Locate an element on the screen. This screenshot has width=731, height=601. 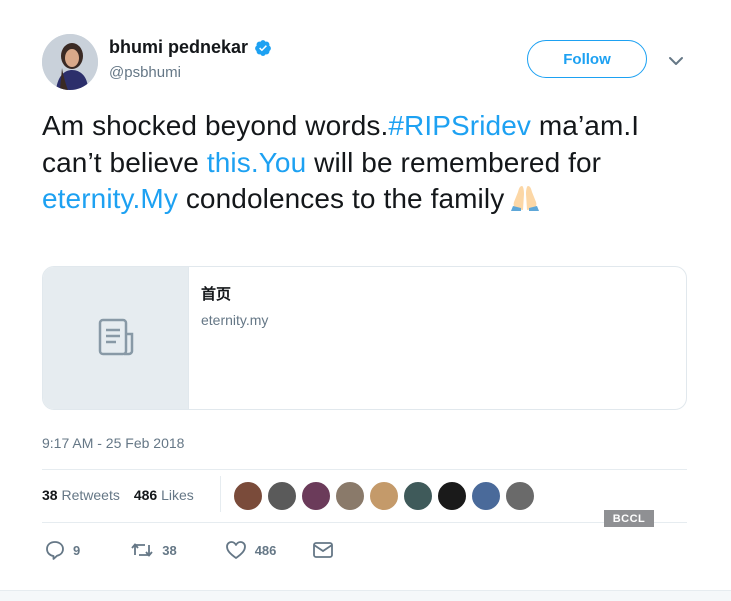
card-thumbnail is located at coordinates (116, 338).